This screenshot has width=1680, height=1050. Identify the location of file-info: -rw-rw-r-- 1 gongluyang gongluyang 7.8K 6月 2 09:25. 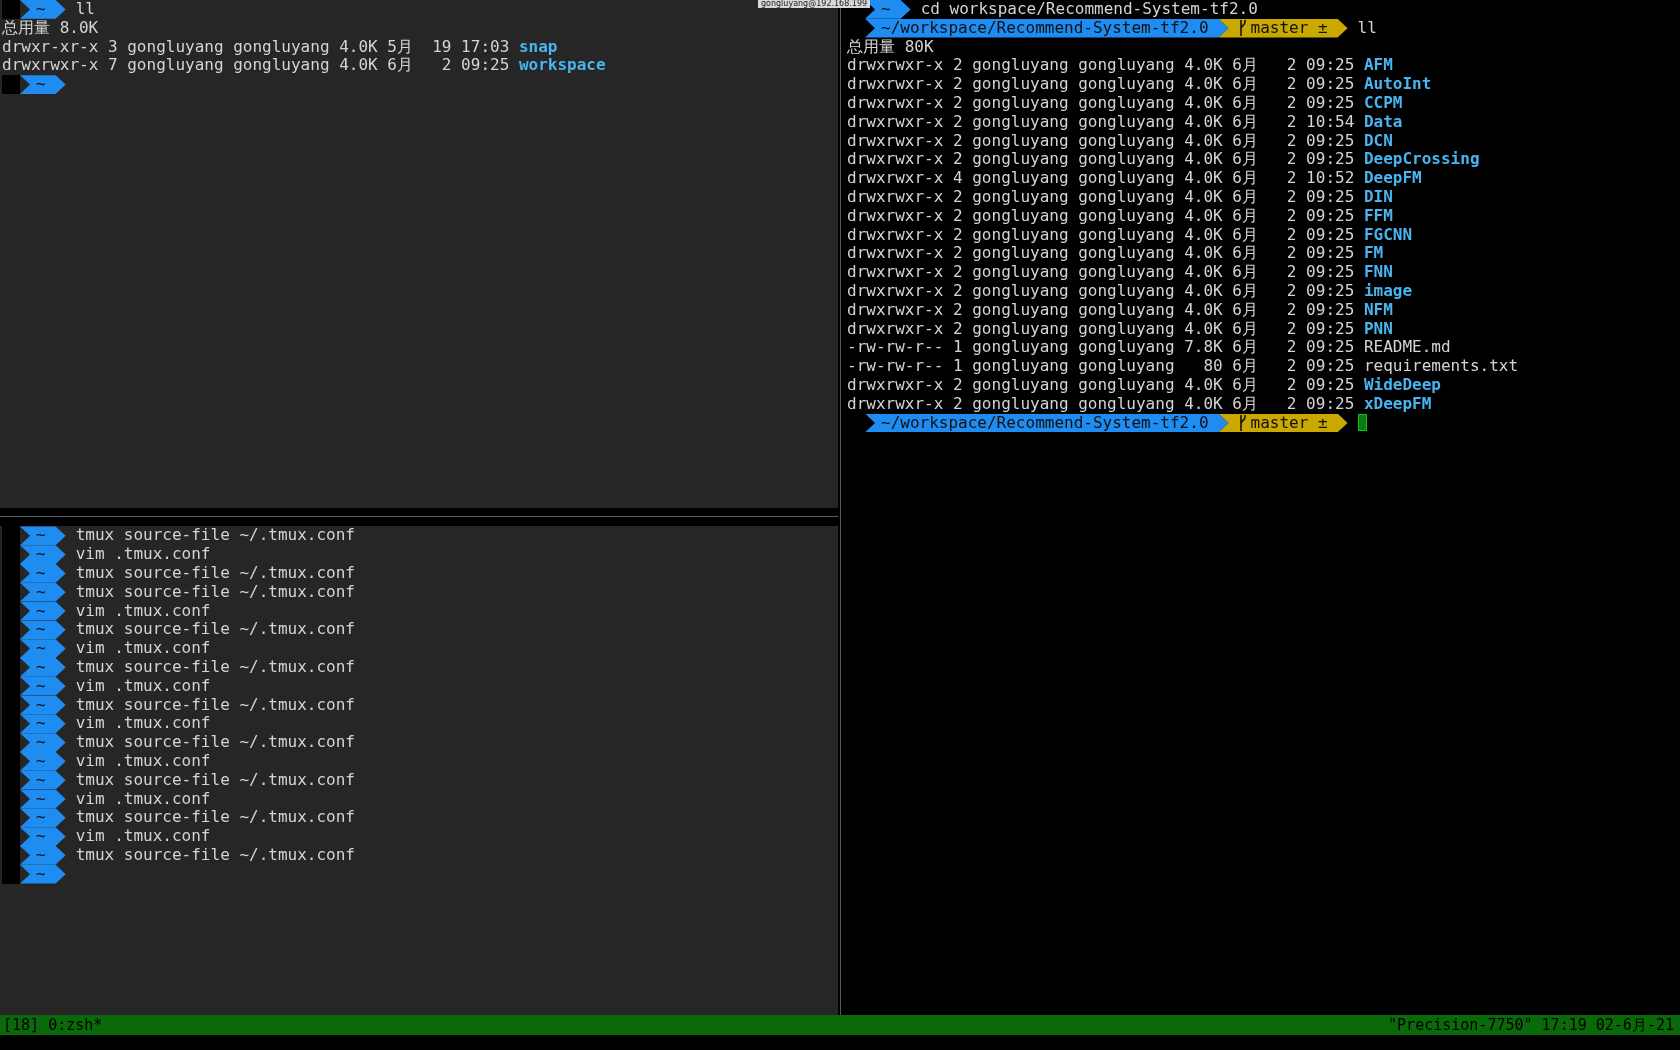
(1101, 348).